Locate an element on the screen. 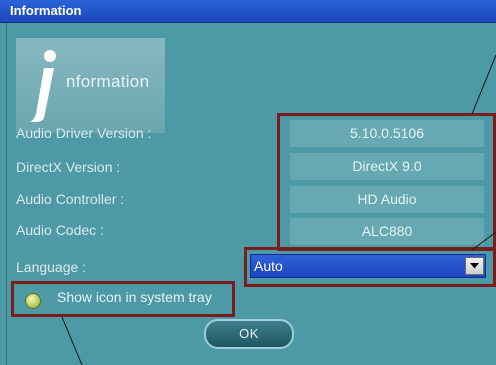  audio-codec-label: Audio Codec : is located at coordinates (60, 230).